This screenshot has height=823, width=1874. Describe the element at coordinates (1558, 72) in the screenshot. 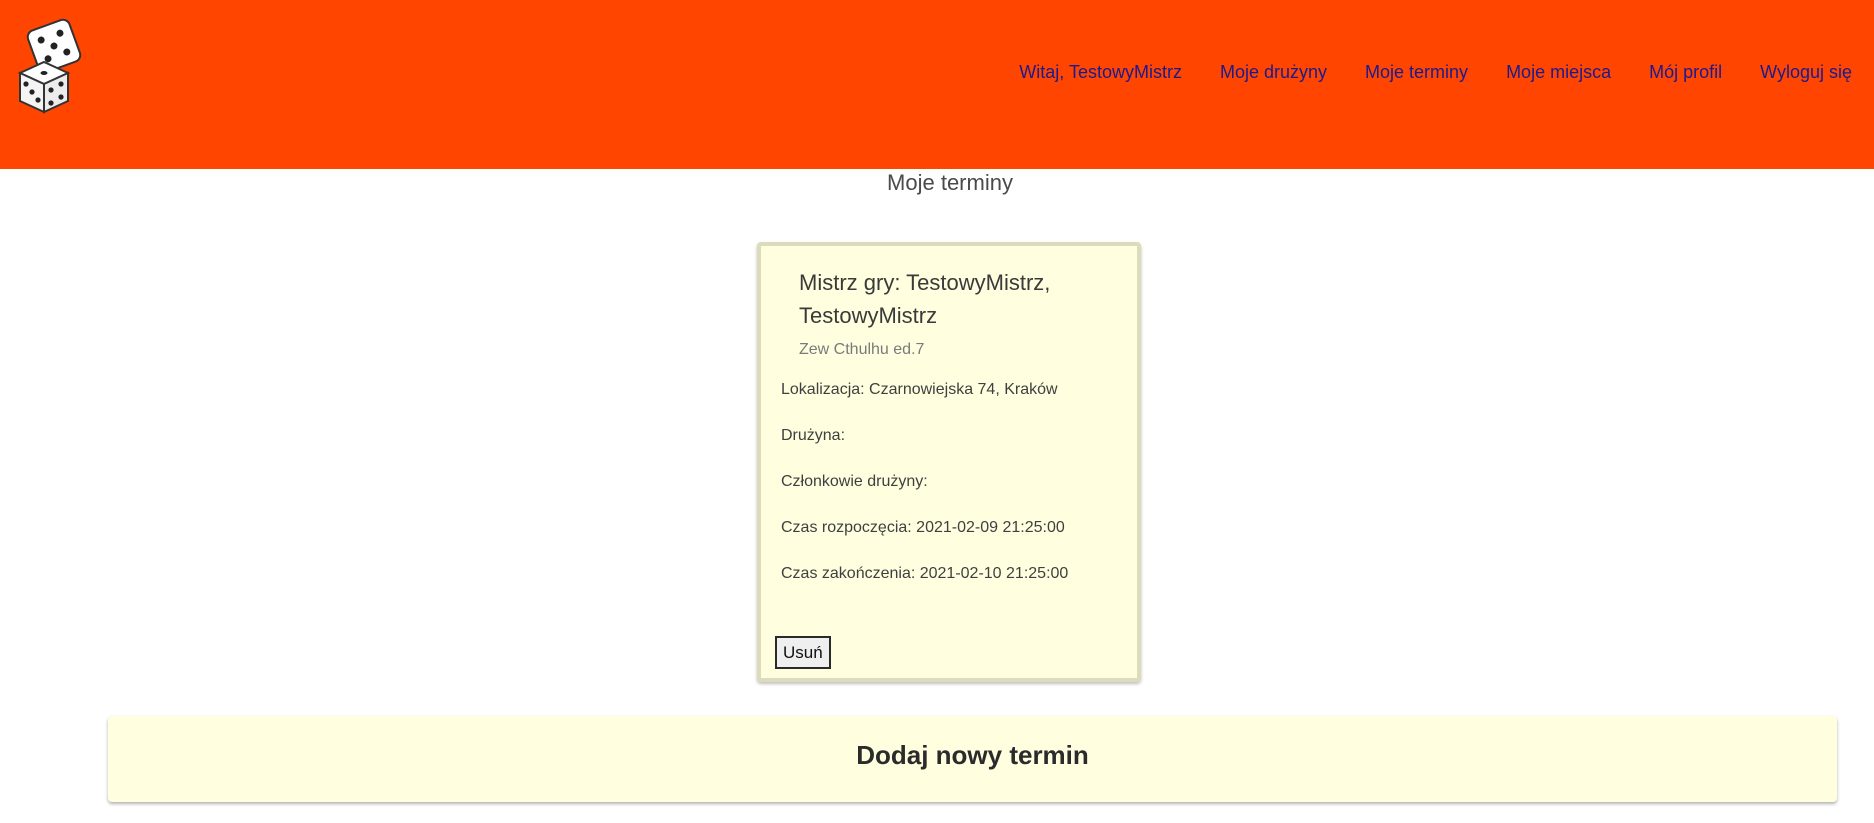

I see `nav-my-places: Moje miejsca` at that location.